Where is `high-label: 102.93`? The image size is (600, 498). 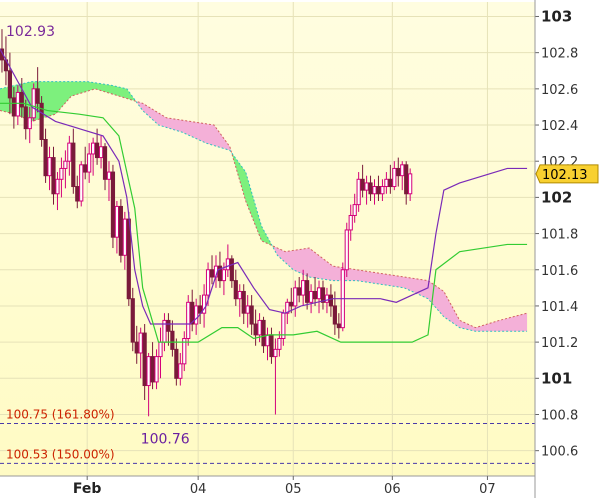
high-label: 102.93 is located at coordinates (30, 32).